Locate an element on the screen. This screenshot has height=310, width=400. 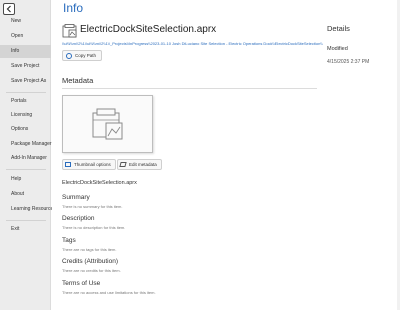
tags-heading: Tags is located at coordinates (69, 240).